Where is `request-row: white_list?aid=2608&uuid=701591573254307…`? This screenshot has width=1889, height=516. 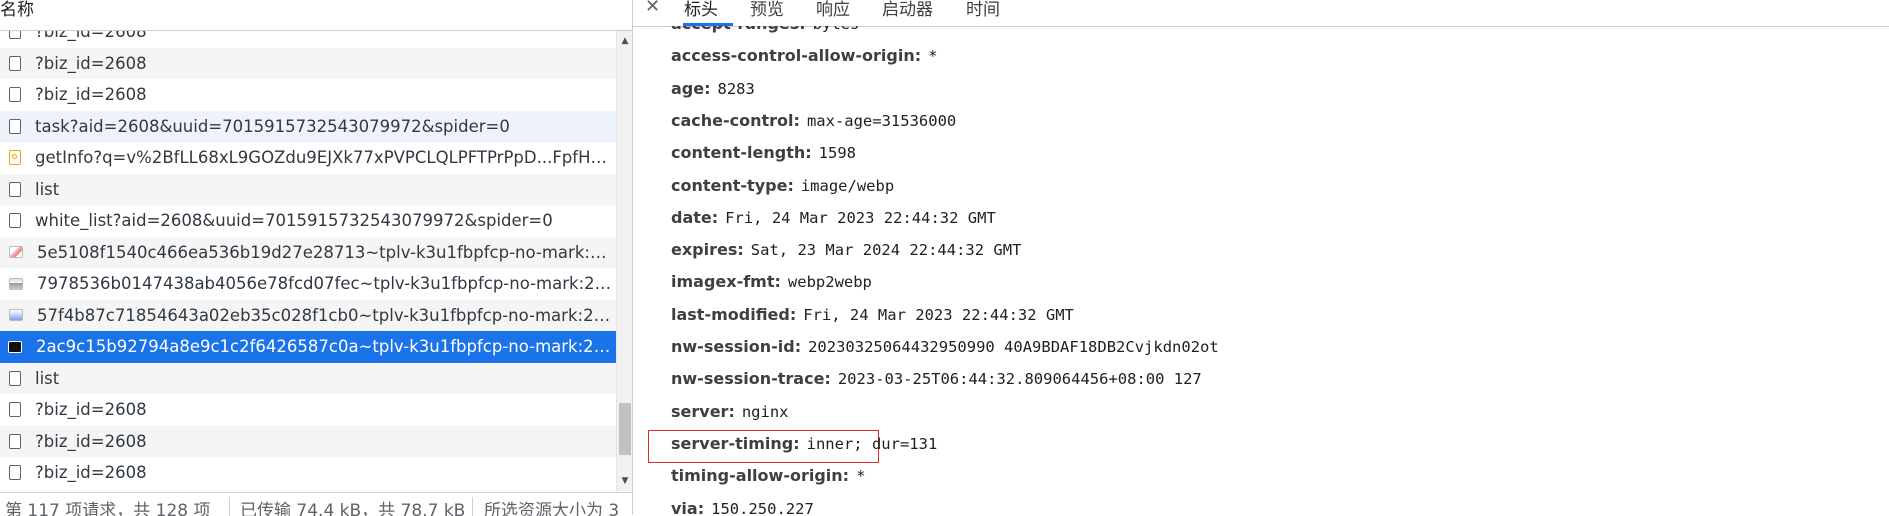 request-row: white_list?aid=2608&uuid=701591573254307… is located at coordinates (308, 221).